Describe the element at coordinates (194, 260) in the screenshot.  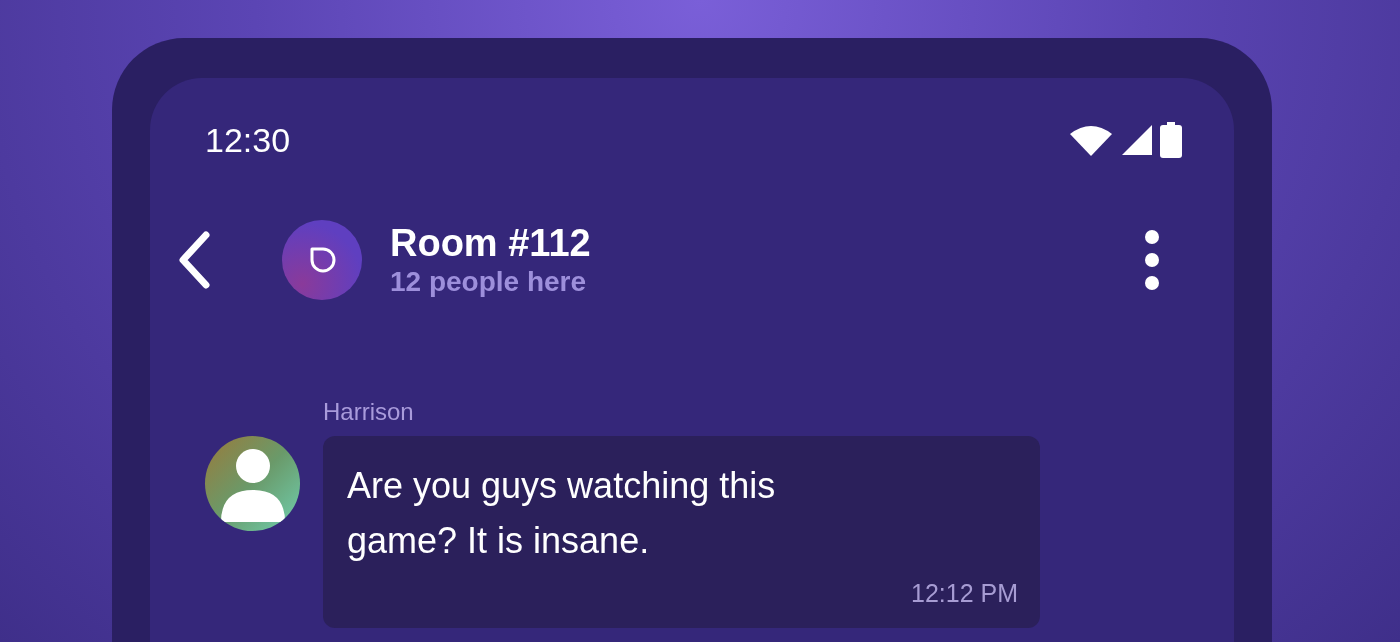
I see `back-icon` at that location.